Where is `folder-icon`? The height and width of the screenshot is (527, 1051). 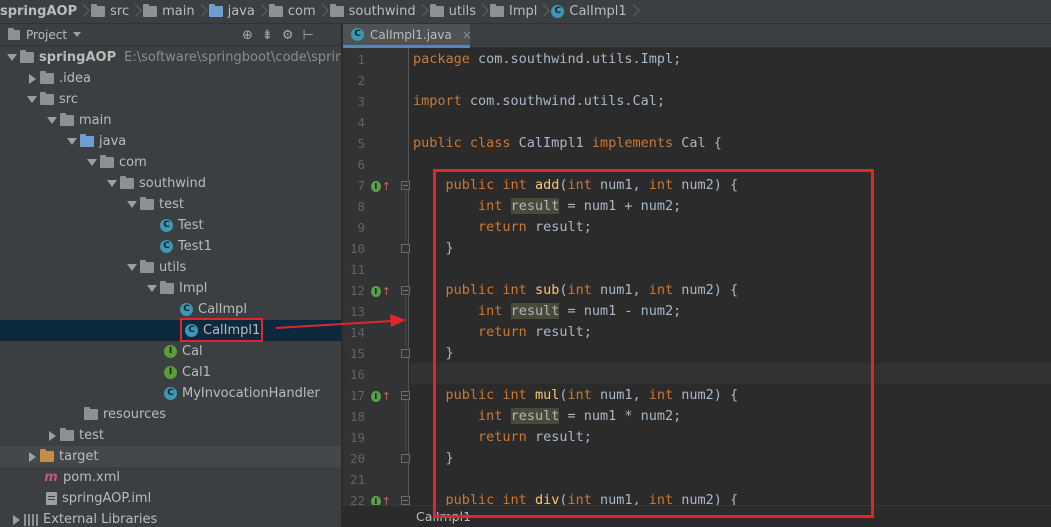
folder-icon is located at coordinates (67, 434).